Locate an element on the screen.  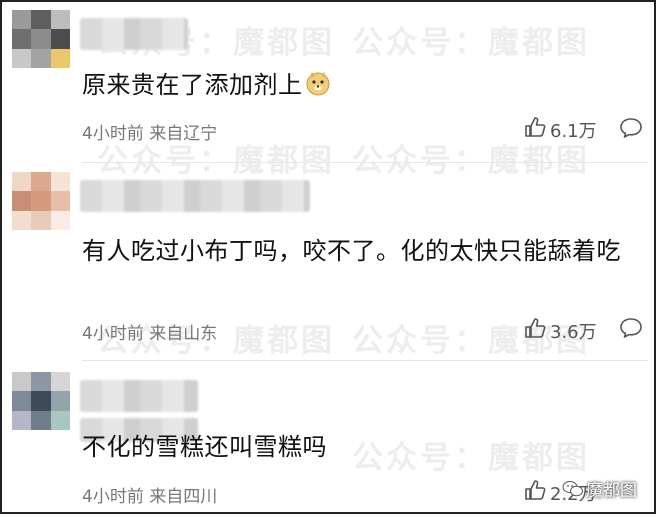
comment-meta: 4小时前 来自辽宁 is located at coordinates (150, 134).